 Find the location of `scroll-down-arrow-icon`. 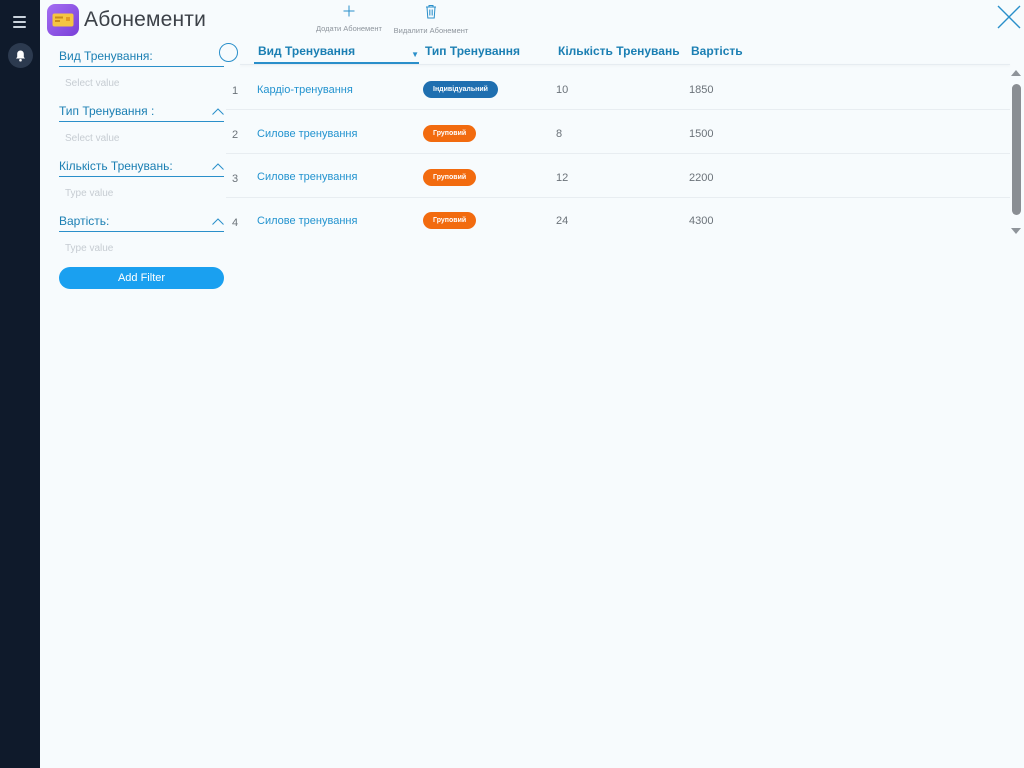

scroll-down-arrow-icon is located at coordinates (1016, 231).